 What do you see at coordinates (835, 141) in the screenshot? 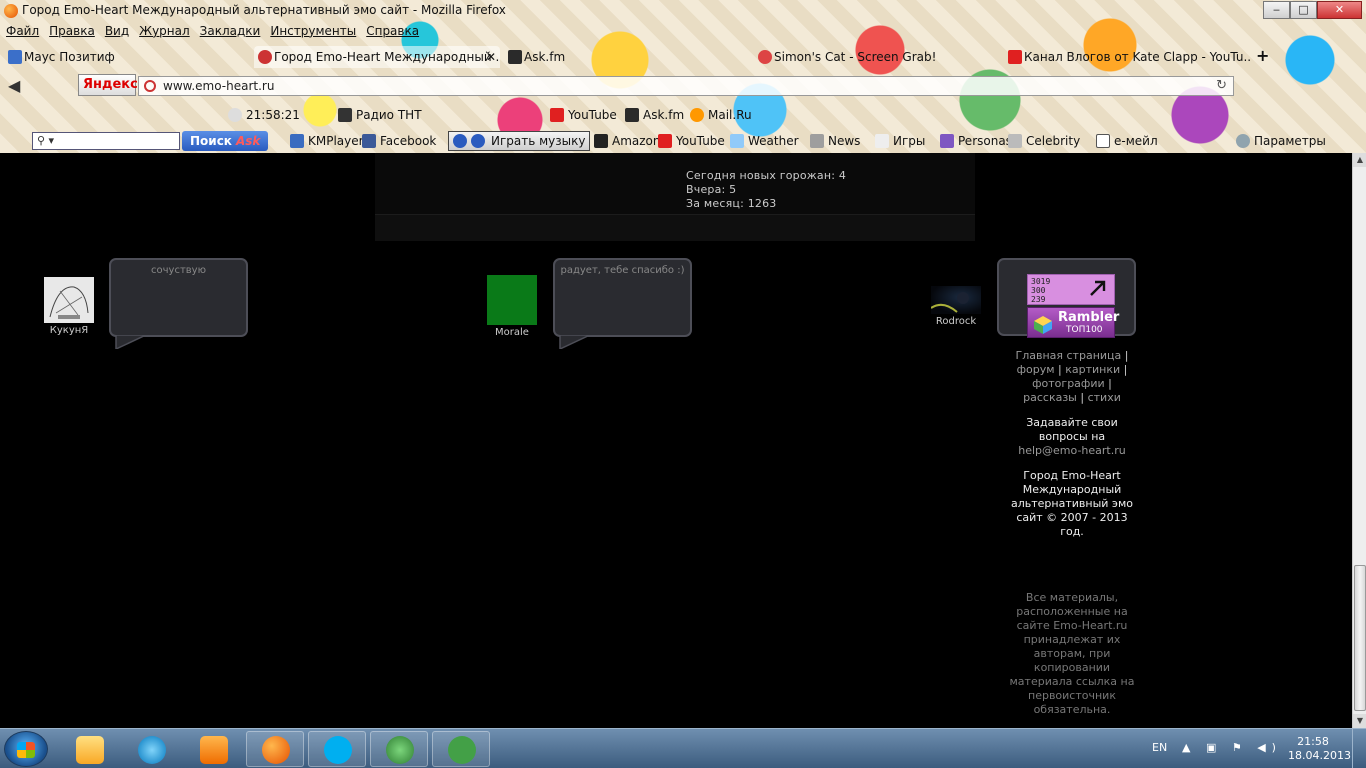
I see `bookmark-news: News` at bounding box center [835, 141].